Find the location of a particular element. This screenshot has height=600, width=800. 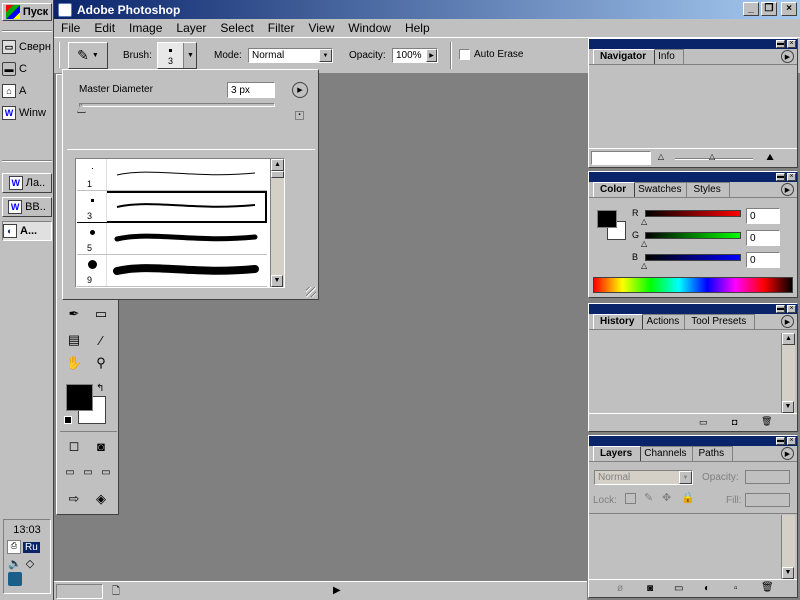

color-ramp is located at coordinates (693, 285).